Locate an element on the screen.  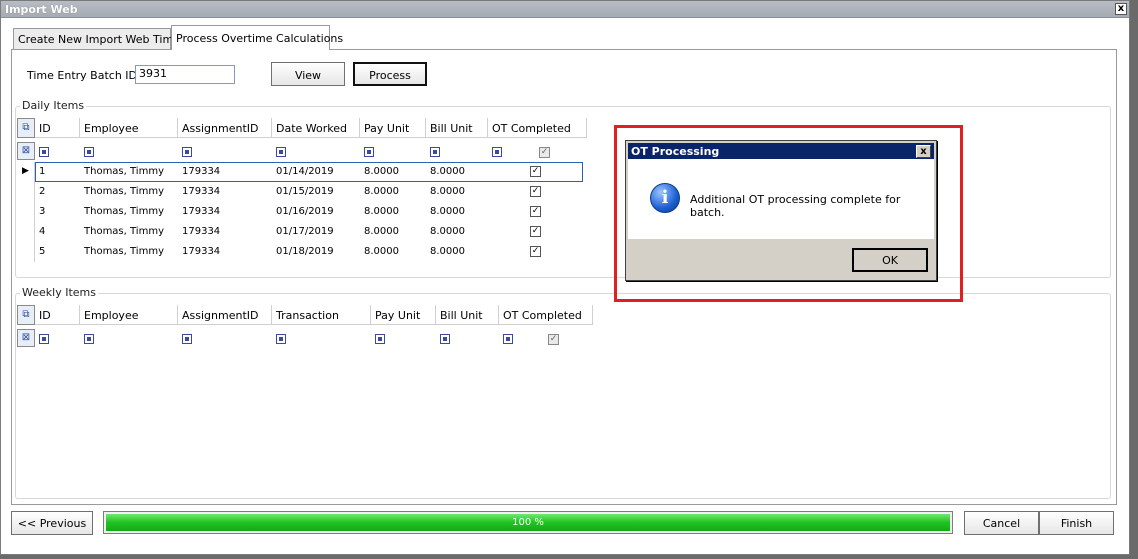
column-header-transaction: Transaction is located at coordinates (321, 315).